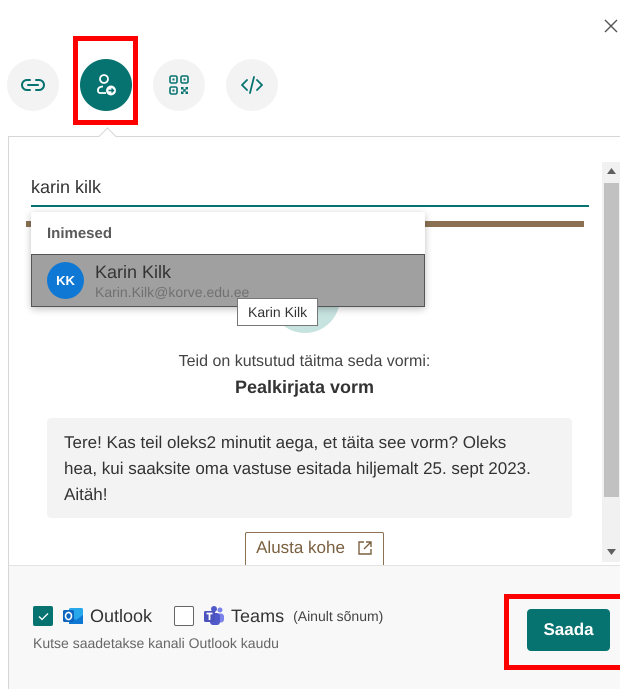 The image size is (620, 689). I want to click on close-icon, so click(611, 26).